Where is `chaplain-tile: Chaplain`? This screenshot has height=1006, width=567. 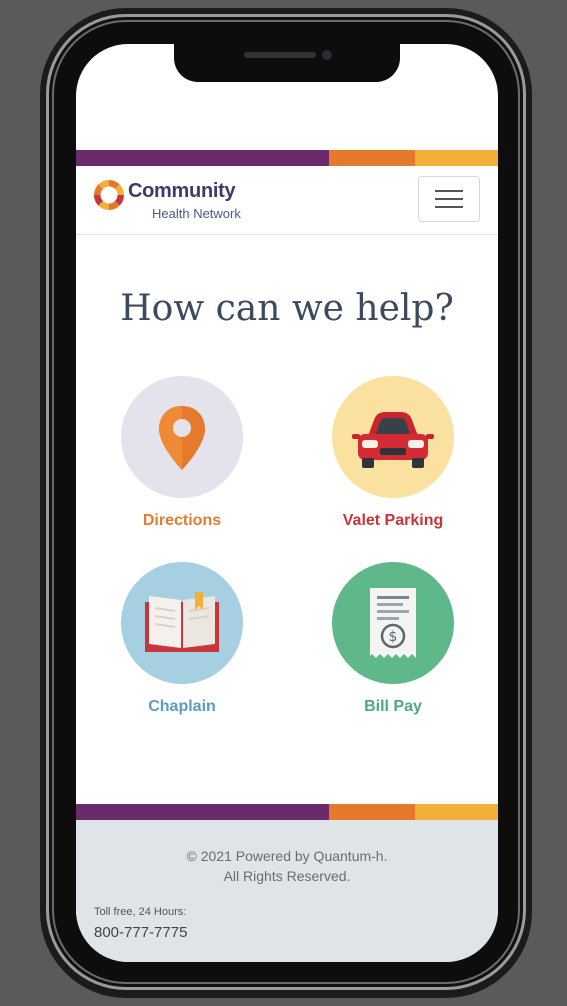
chaplain-tile: Chaplain is located at coordinates (182, 639).